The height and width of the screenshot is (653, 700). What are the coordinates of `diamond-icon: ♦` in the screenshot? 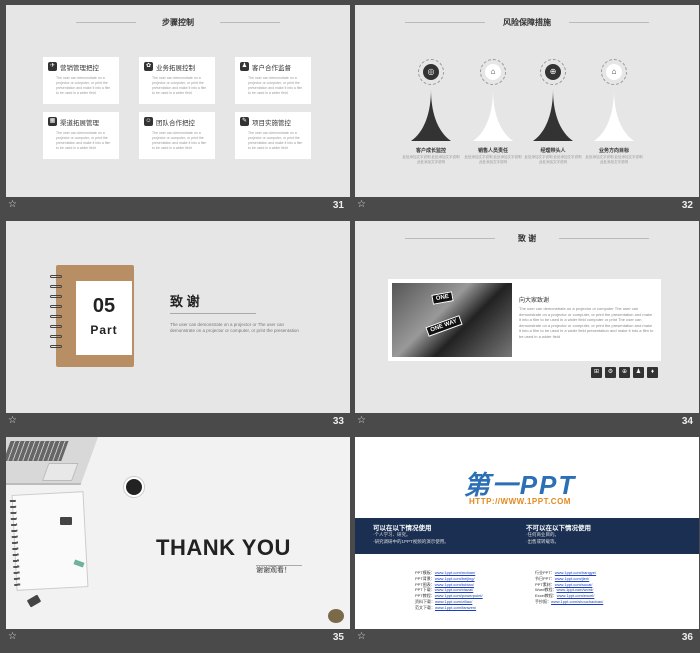 It's located at (652, 372).